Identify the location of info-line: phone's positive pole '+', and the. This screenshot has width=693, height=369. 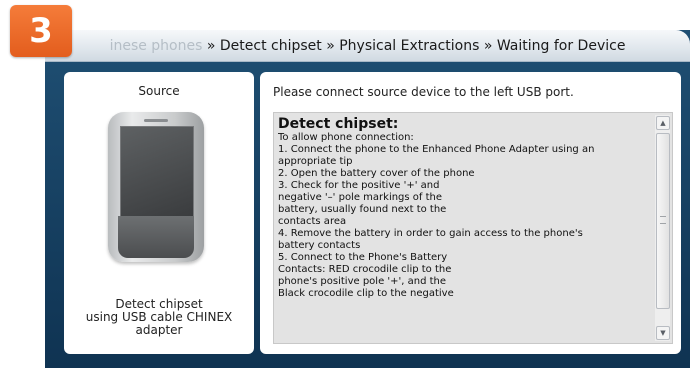
(362, 281).